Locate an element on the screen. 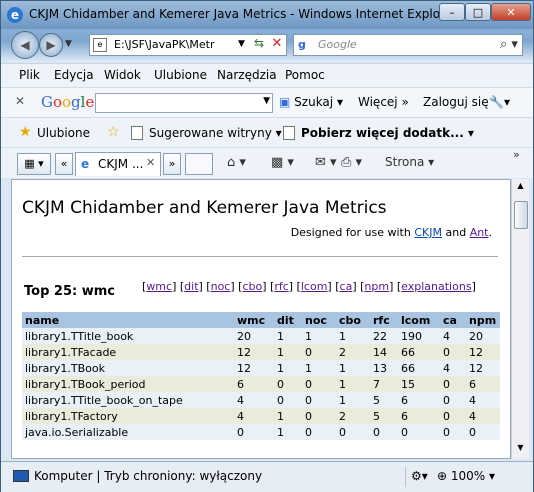 The image size is (534, 492). class-name-cell: java.io.Serializable is located at coordinates (128, 432).